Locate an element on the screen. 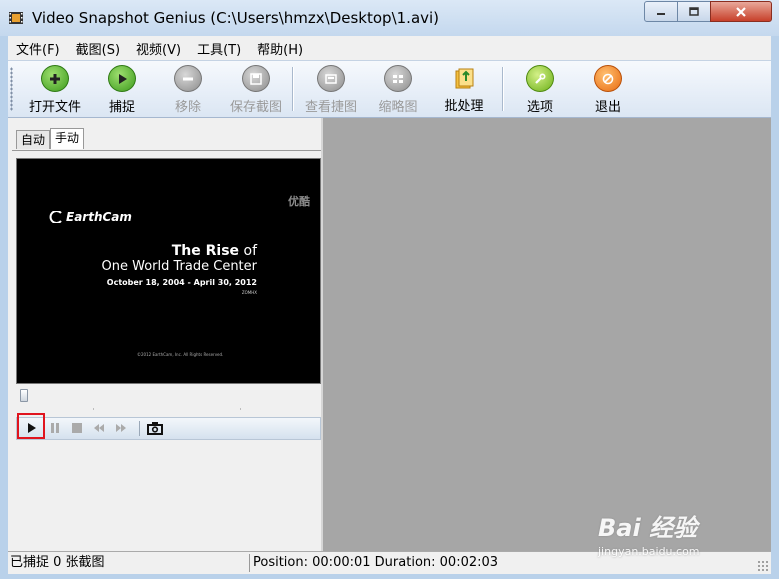 This screenshot has height=579, width=779. menu-snapshot: 截图(S) is located at coordinates (98, 48).